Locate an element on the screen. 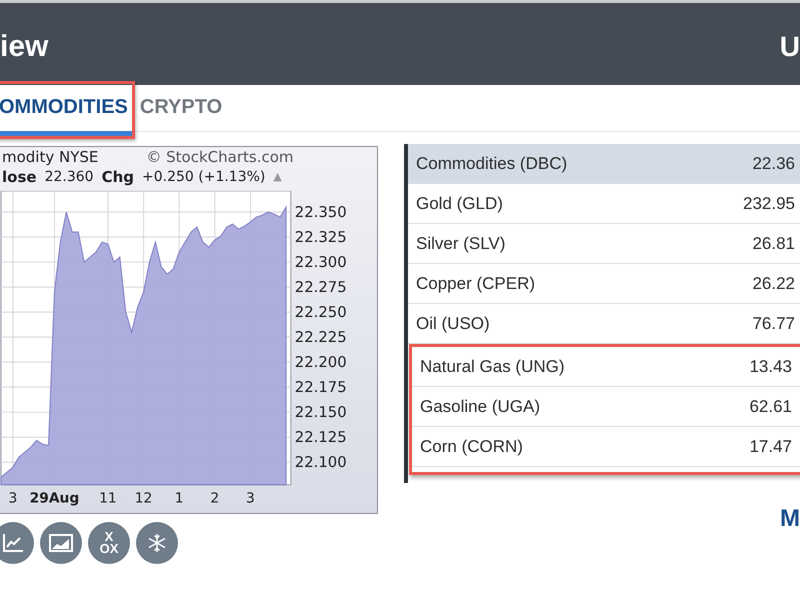 This screenshot has height=600, width=800. axis-label: 22.225 is located at coordinates (320, 337).